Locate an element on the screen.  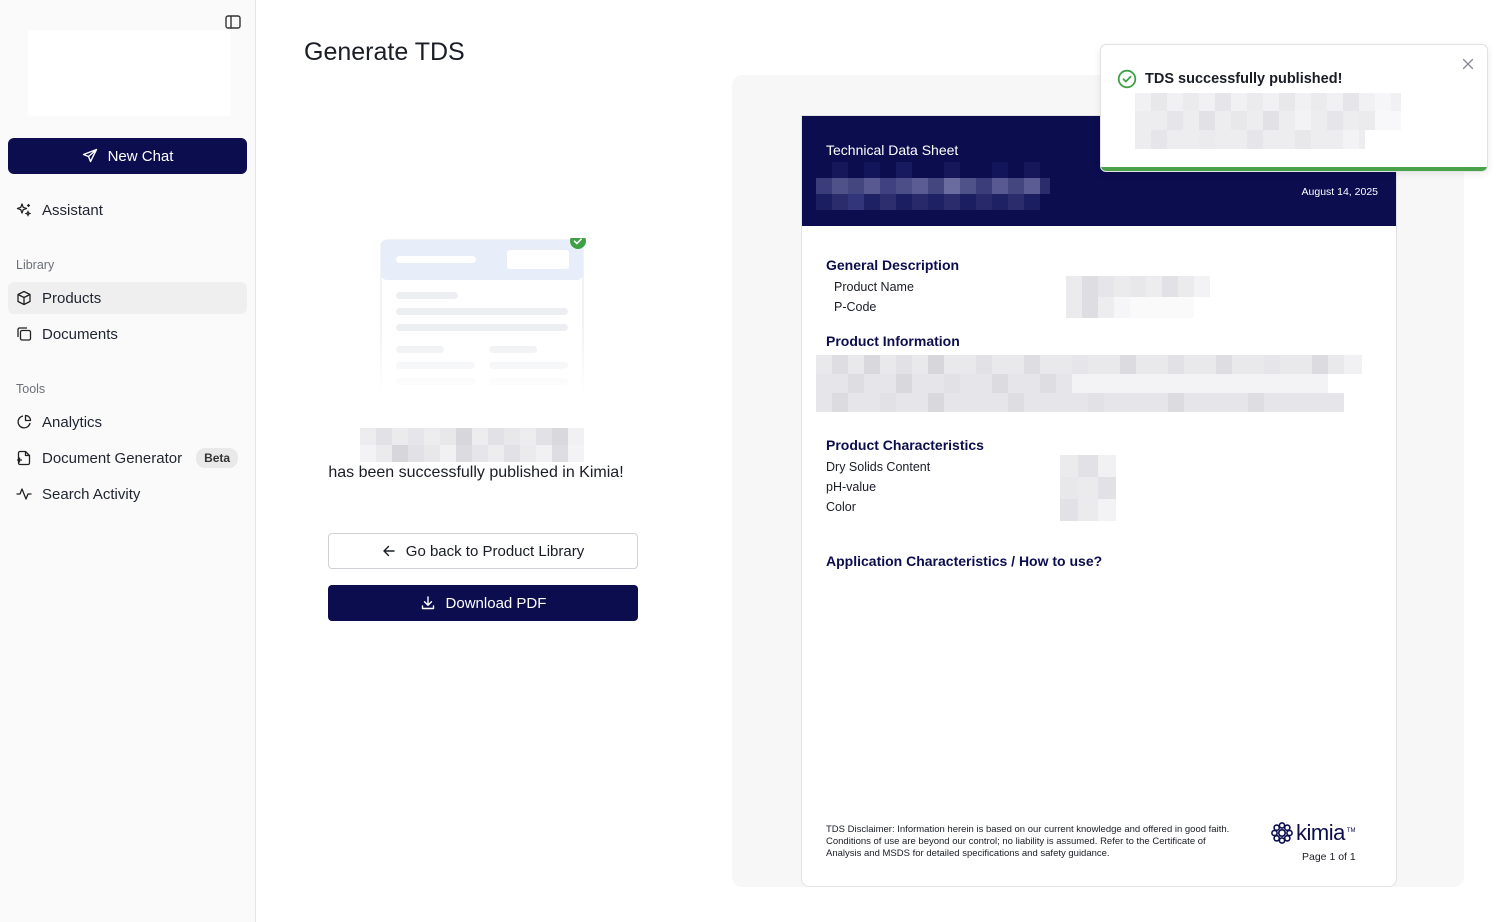
redacted-product-title is located at coordinates (941, 186).